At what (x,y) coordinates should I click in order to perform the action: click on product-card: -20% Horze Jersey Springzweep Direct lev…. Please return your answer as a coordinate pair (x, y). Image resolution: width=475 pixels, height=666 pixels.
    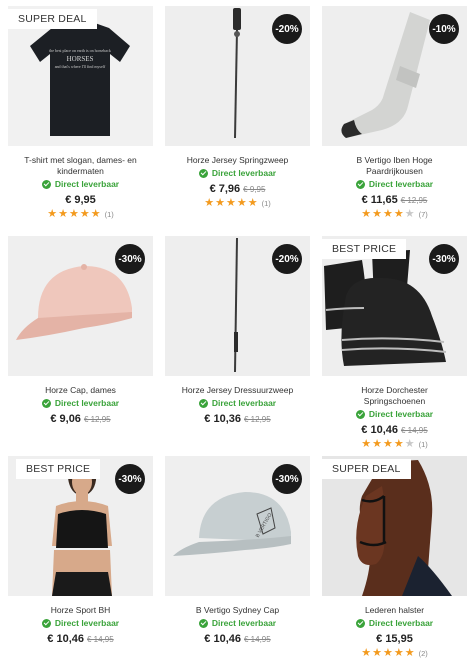
    Looking at the image, I should click on (237, 107).